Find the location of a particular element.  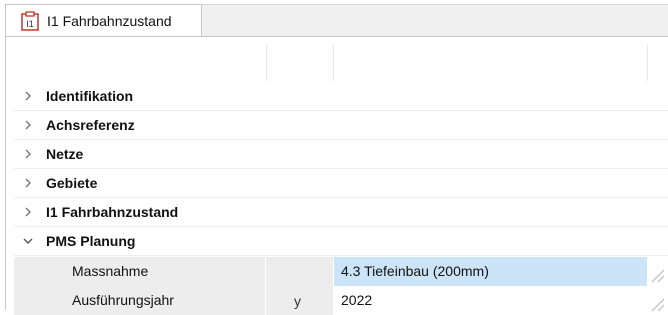

property-value: 4.3 Tiefeinbau (200mm) is located at coordinates (415, 271).